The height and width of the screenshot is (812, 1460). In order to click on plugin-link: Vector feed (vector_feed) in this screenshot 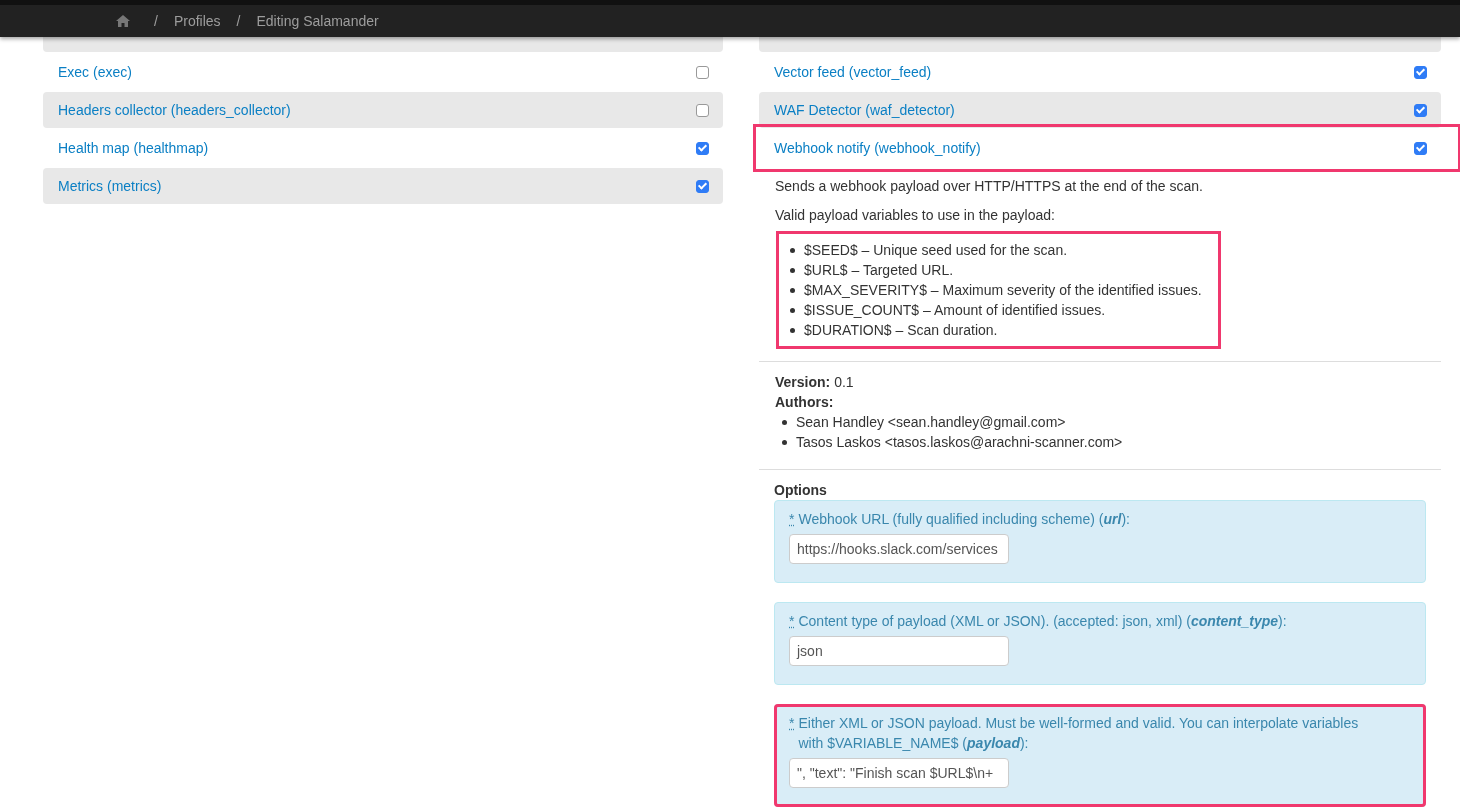, I will do `click(853, 72)`.